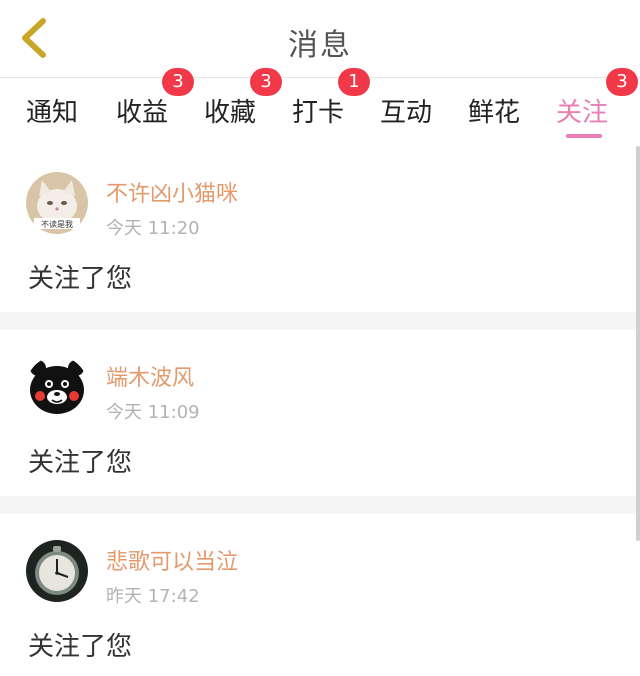 This screenshot has width=640, height=676. I want to click on username: 端木波风, so click(150, 376).